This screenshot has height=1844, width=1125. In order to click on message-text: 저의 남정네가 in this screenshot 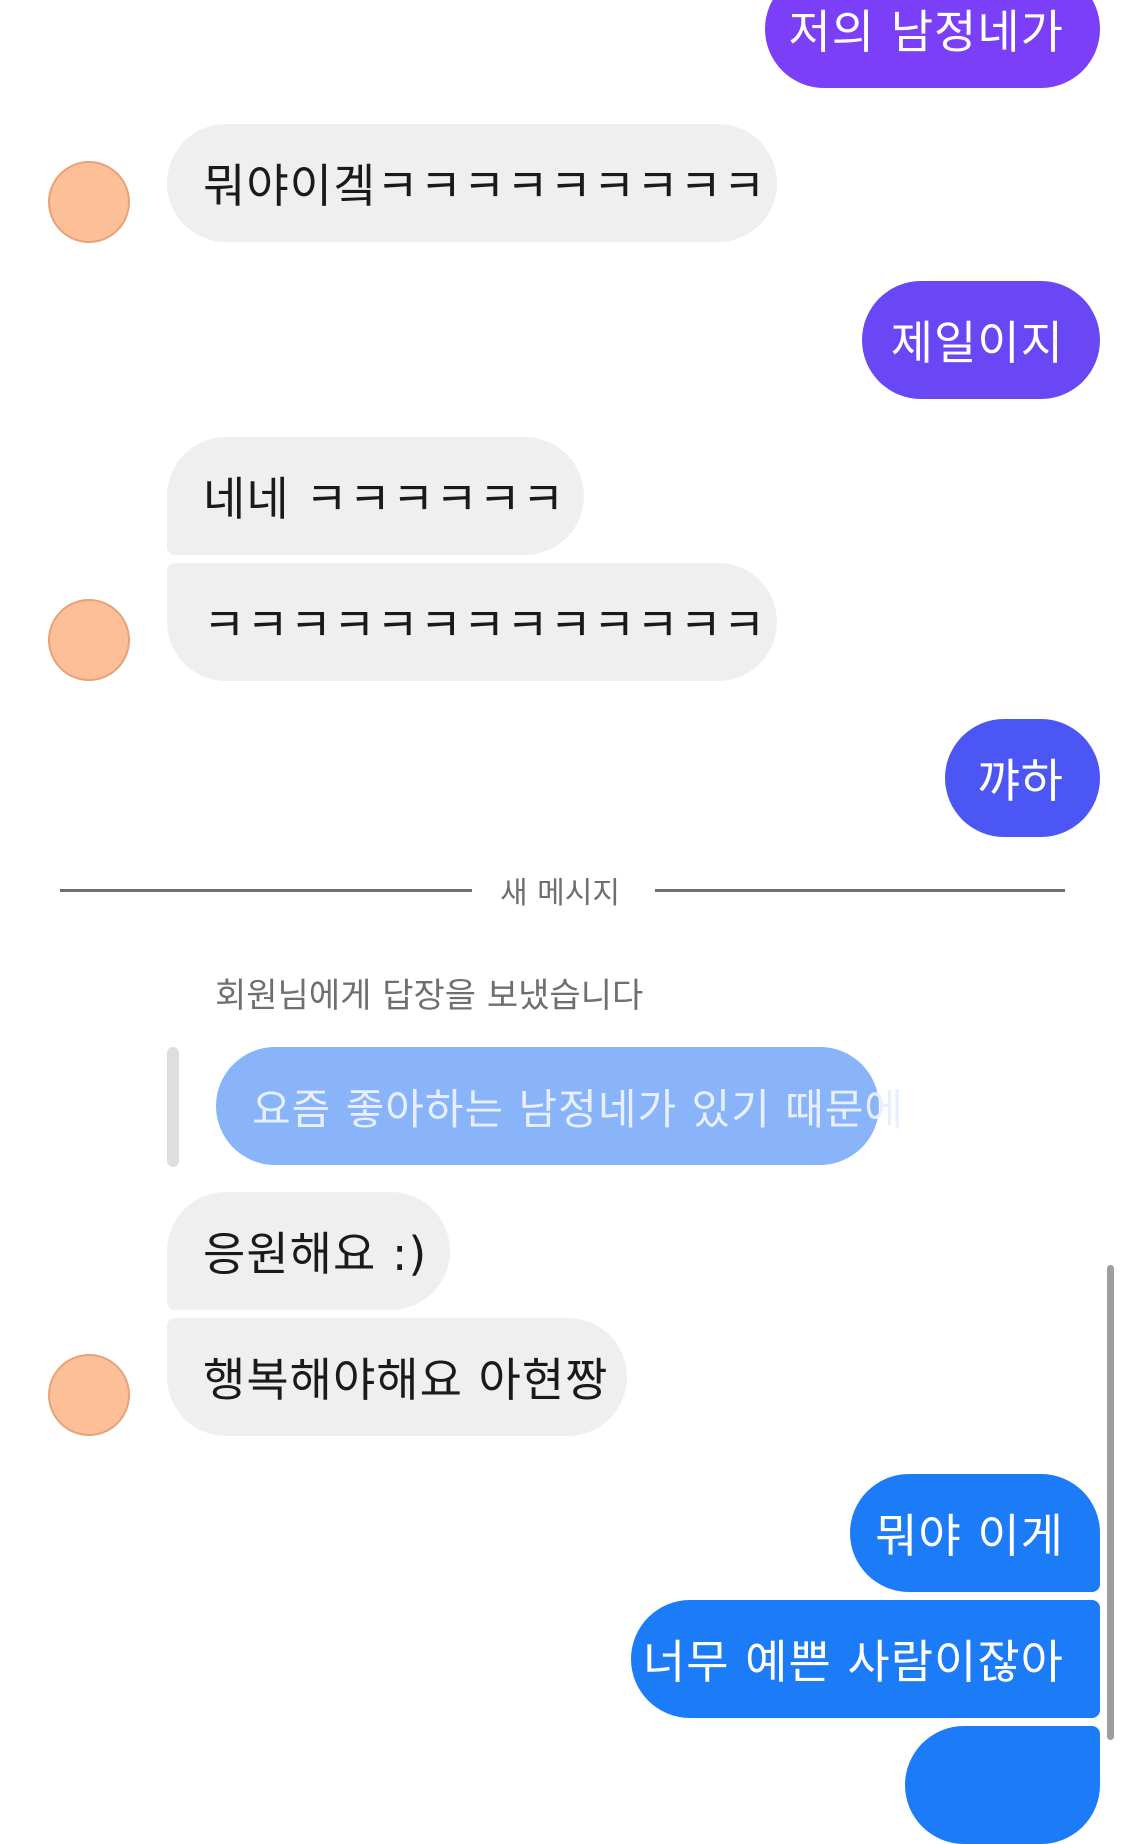, I will do `click(926, 32)`.